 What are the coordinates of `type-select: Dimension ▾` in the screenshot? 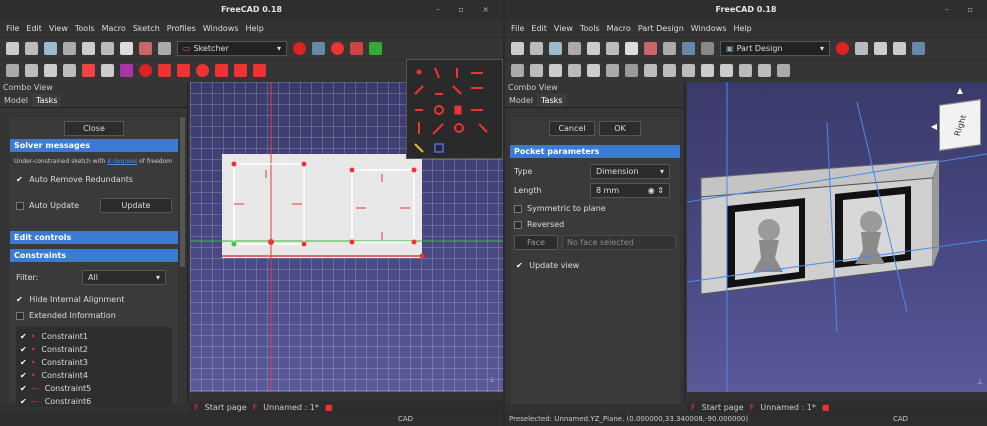 It's located at (630, 171).